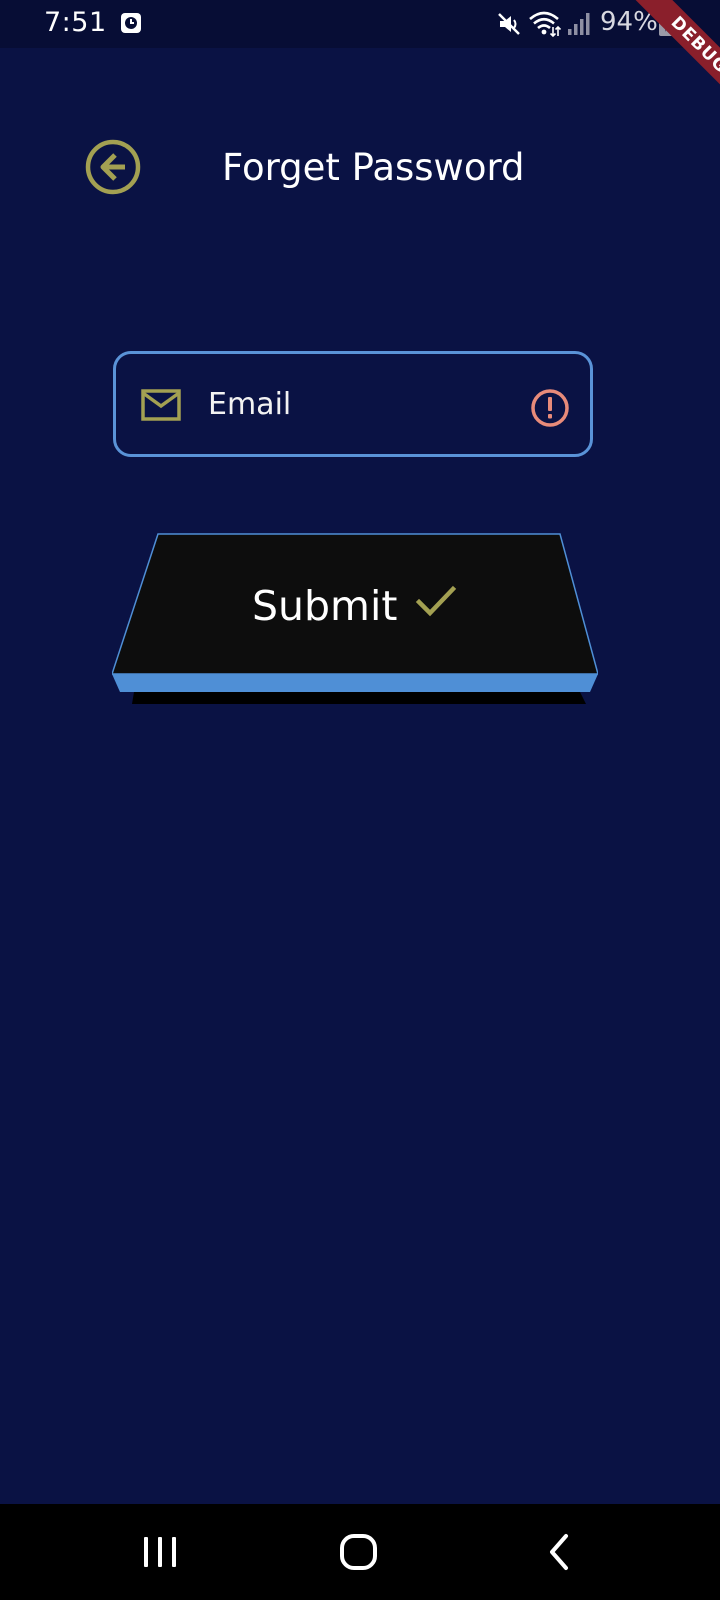  I want to click on error-icon, so click(550, 408).